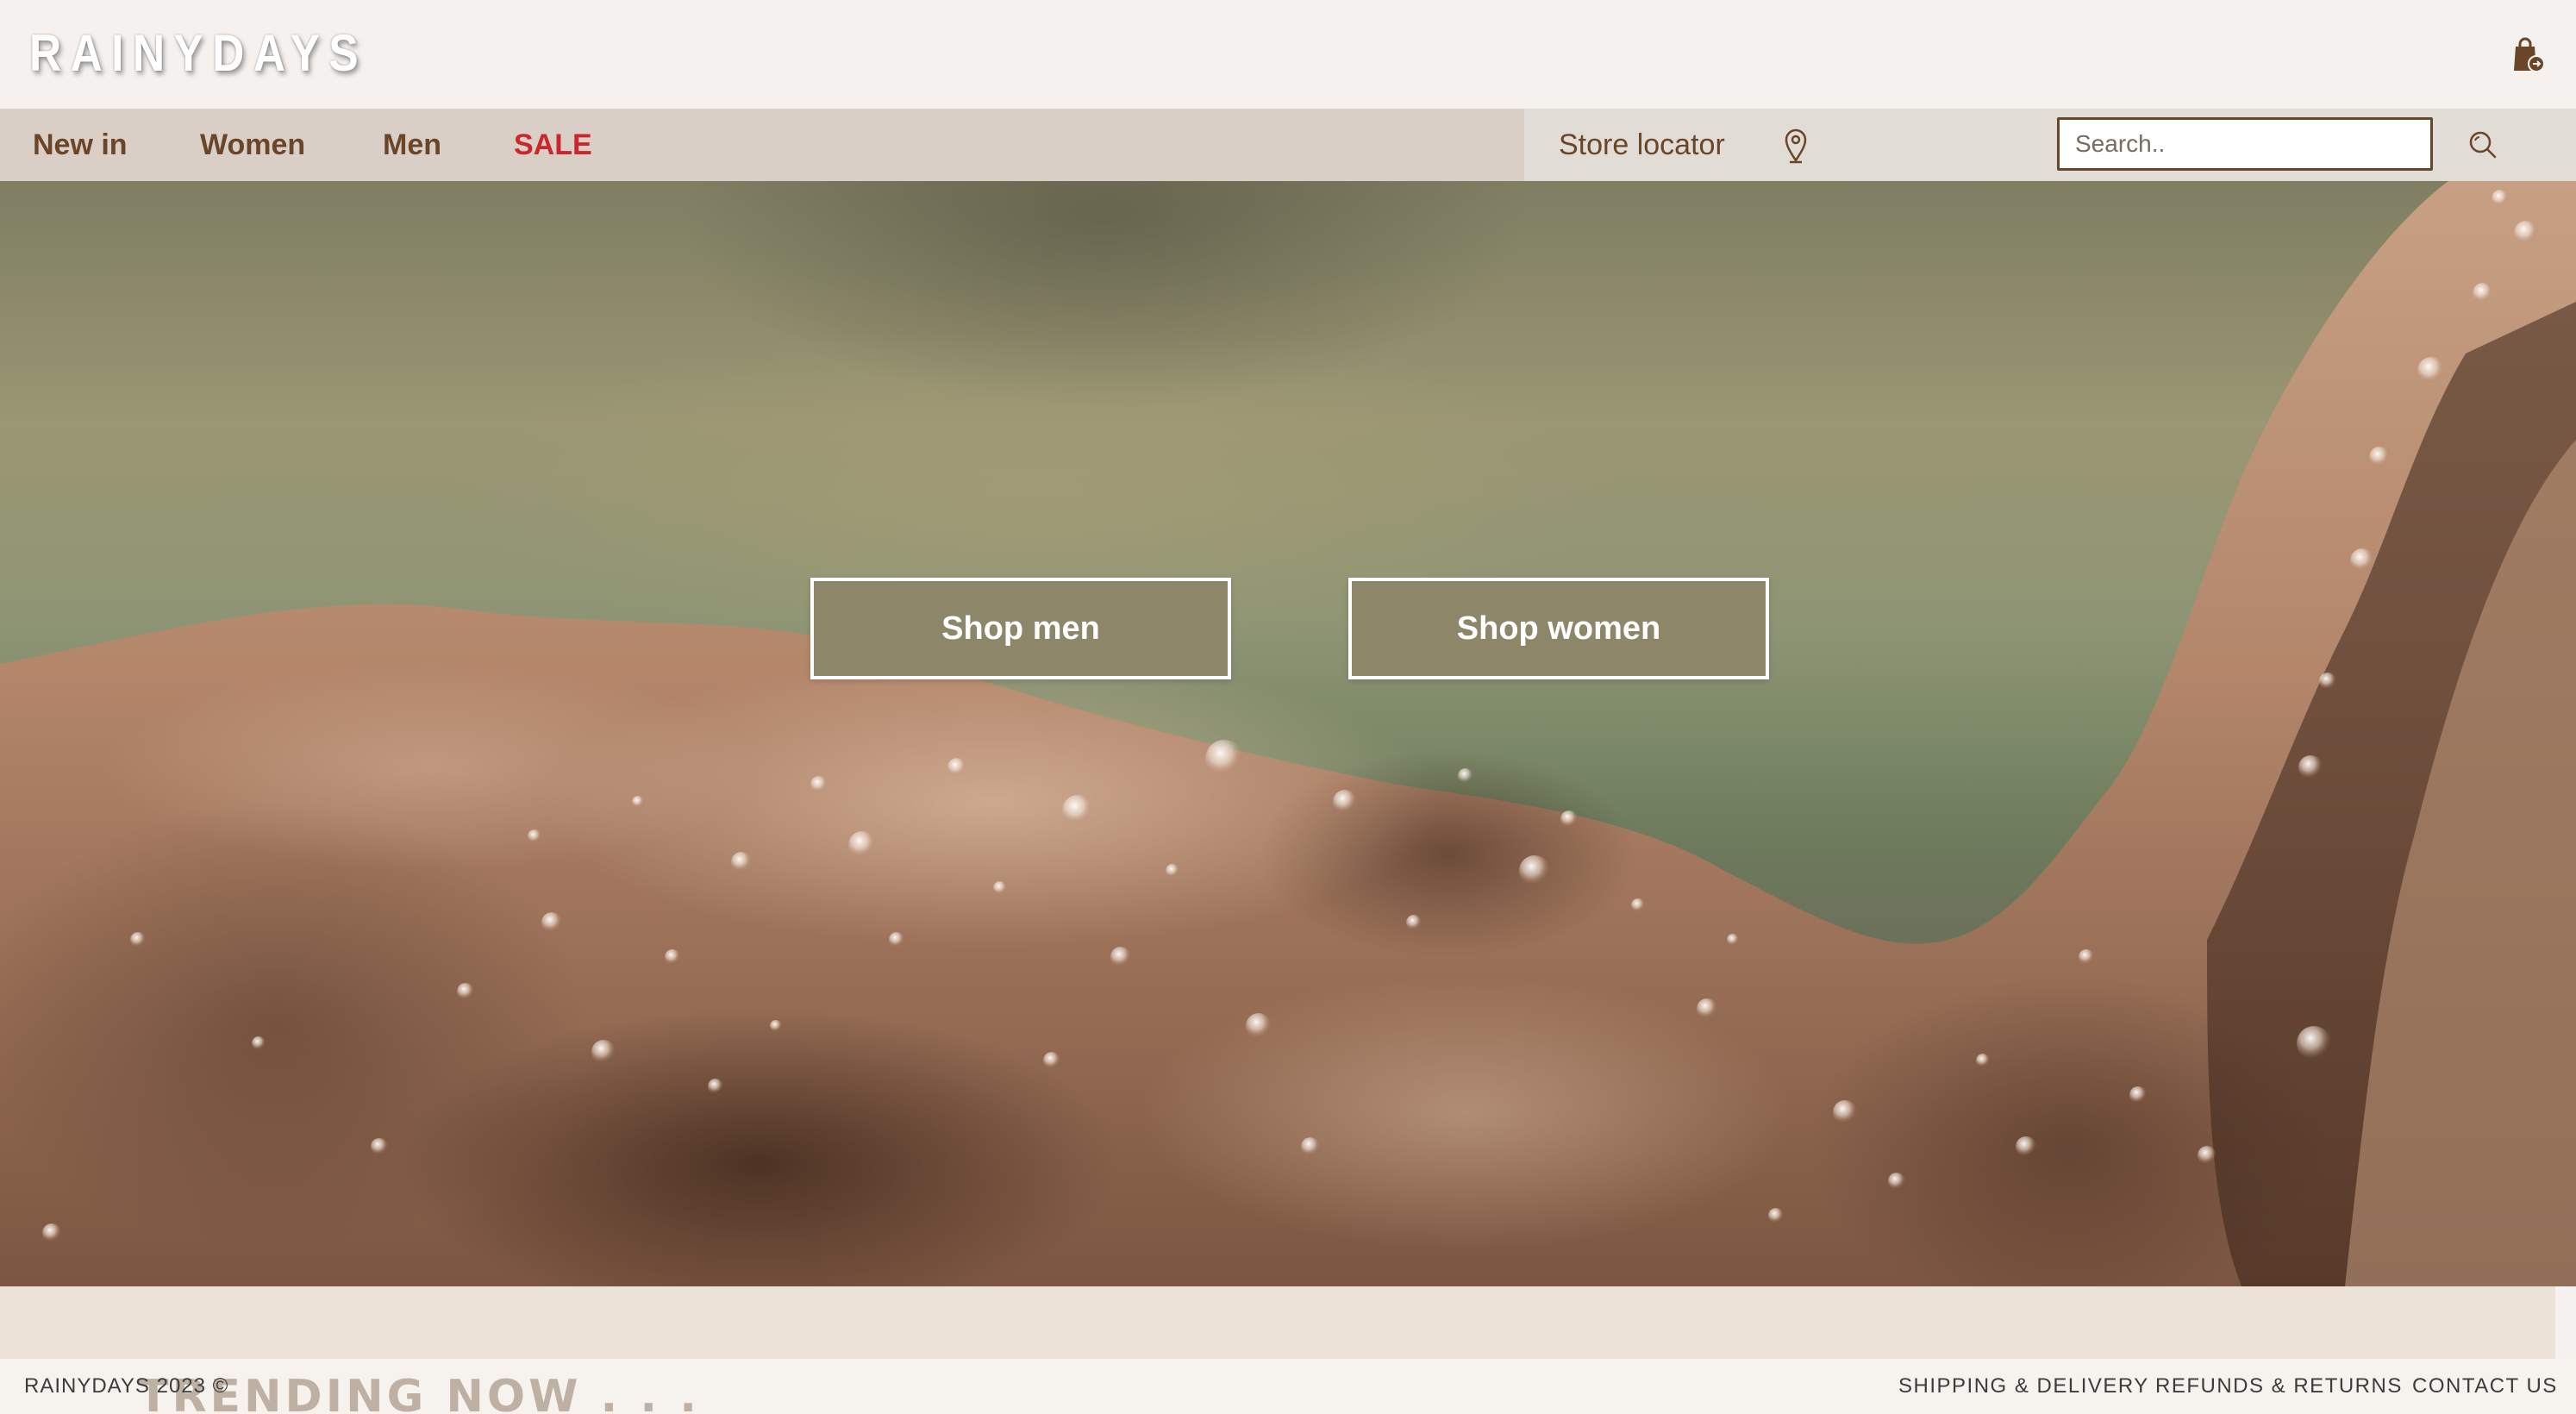 The height and width of the screenshot is (1414, 2576). I want to click on shopping-bag-icon, so click(2527, 55).